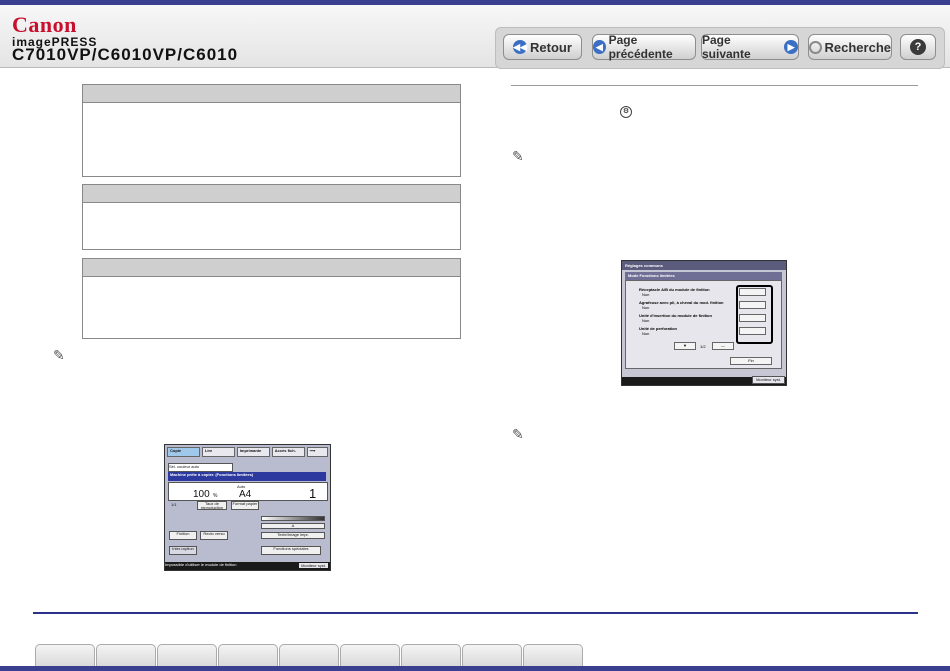  I want to click on search-button: Recherche, so click(850, 47).